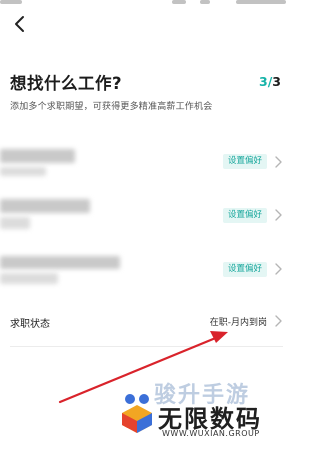 The width and height of the screenshot is (320, 452). Describe the element at coordinates (208, 416) in the screenshot. I see `watermark: 骏升手游 无限数码 WWW.WUXIAN.GROUP` at that location.